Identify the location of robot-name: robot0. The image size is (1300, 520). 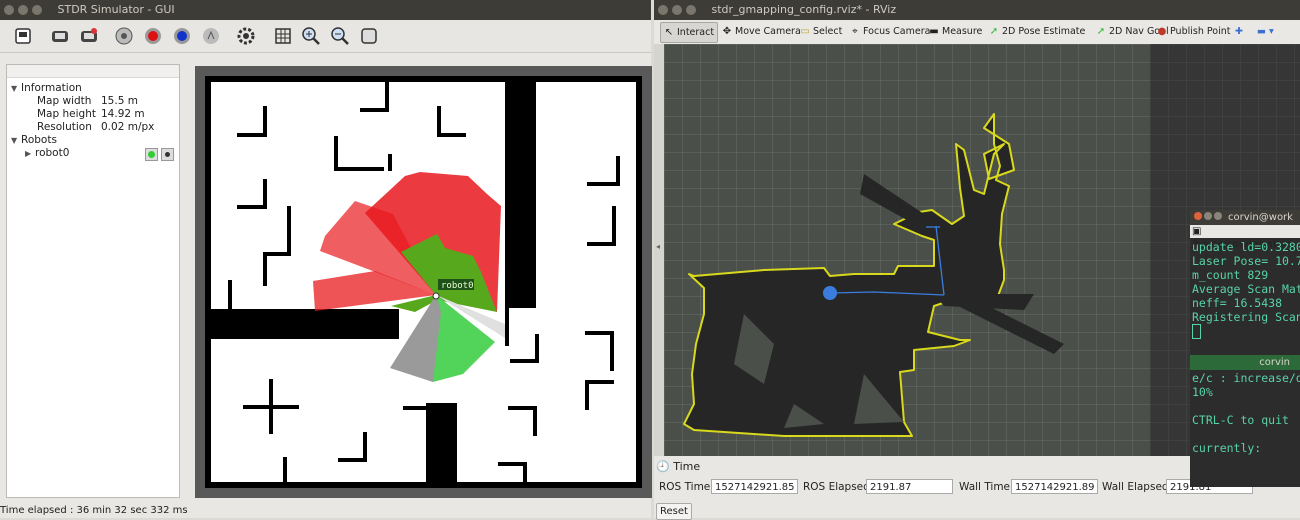
(52, 153).